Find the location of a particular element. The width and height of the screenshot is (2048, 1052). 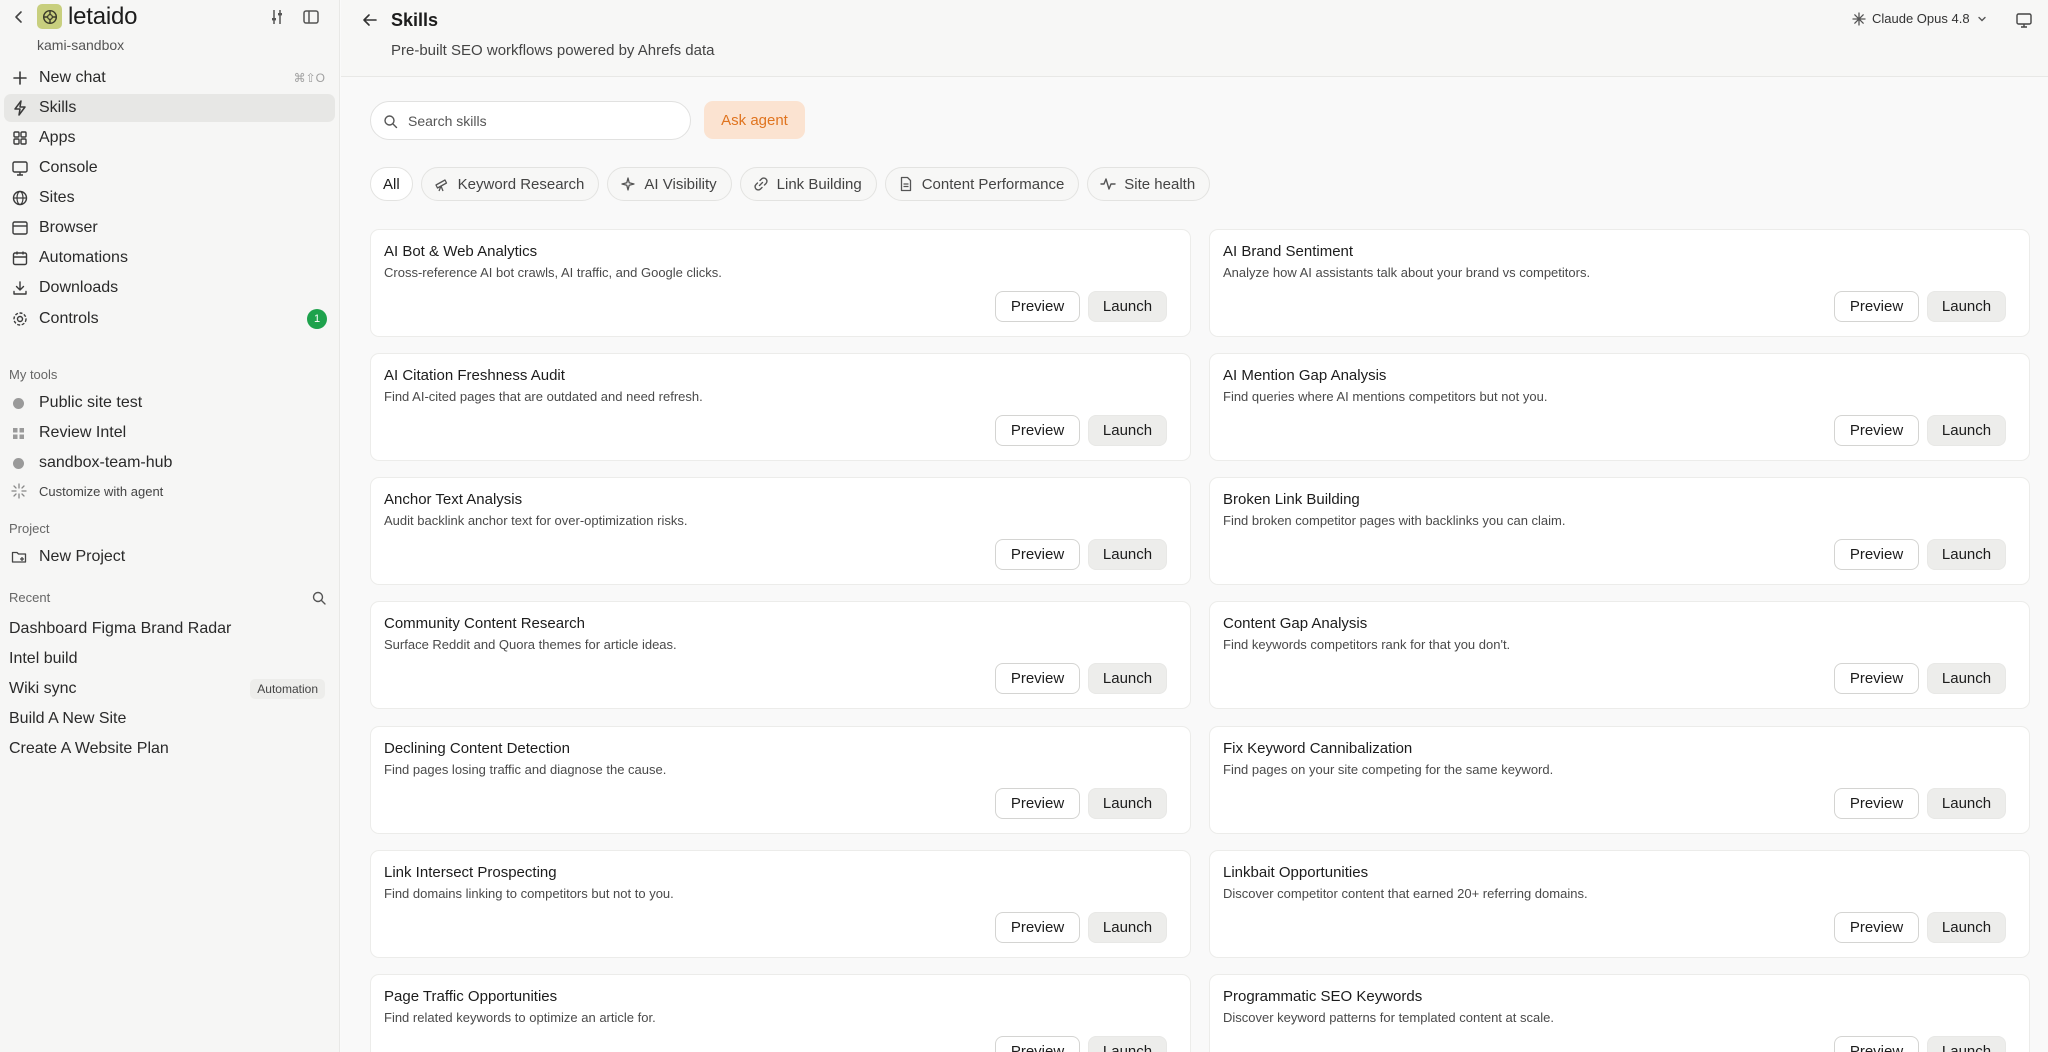

display-icon is located at coordinates (2024, 20).